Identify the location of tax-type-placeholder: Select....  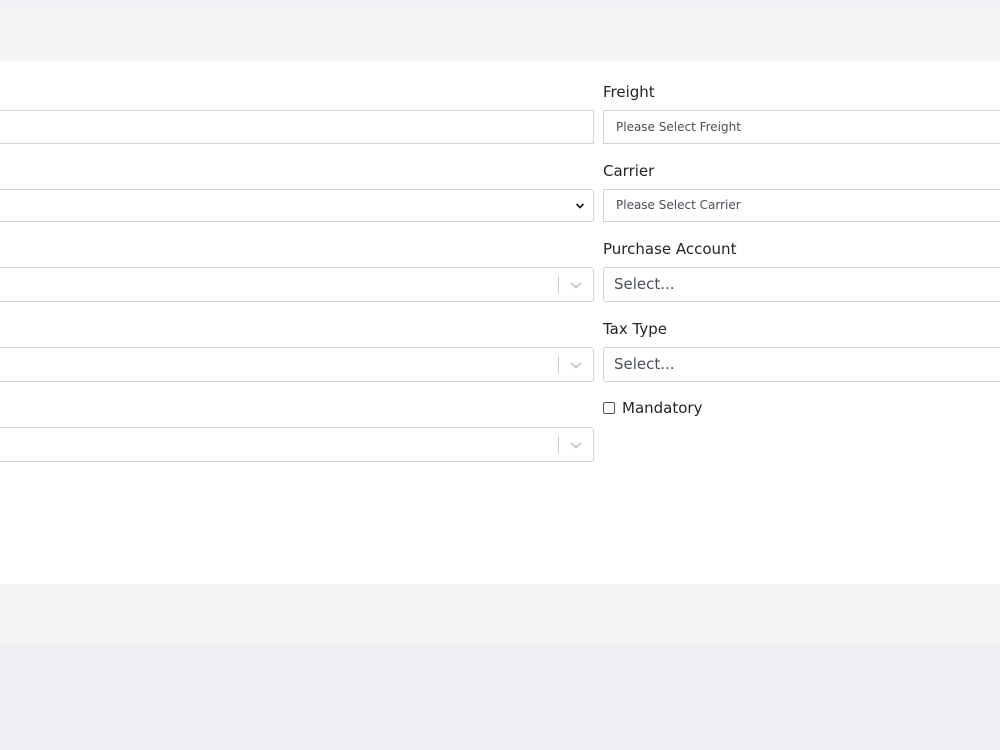
(644, 364).